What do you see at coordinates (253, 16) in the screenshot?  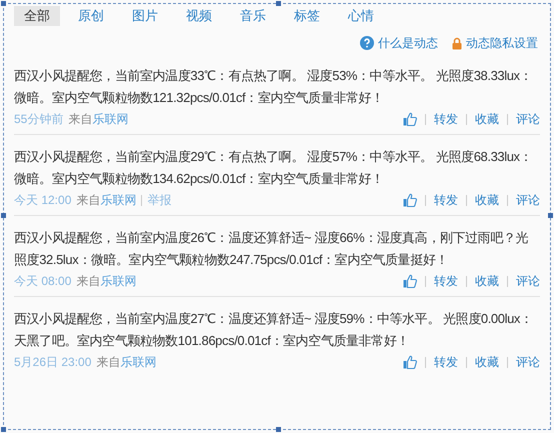 I see `filter-tab: 音乐` at bounding box center [253, 16].